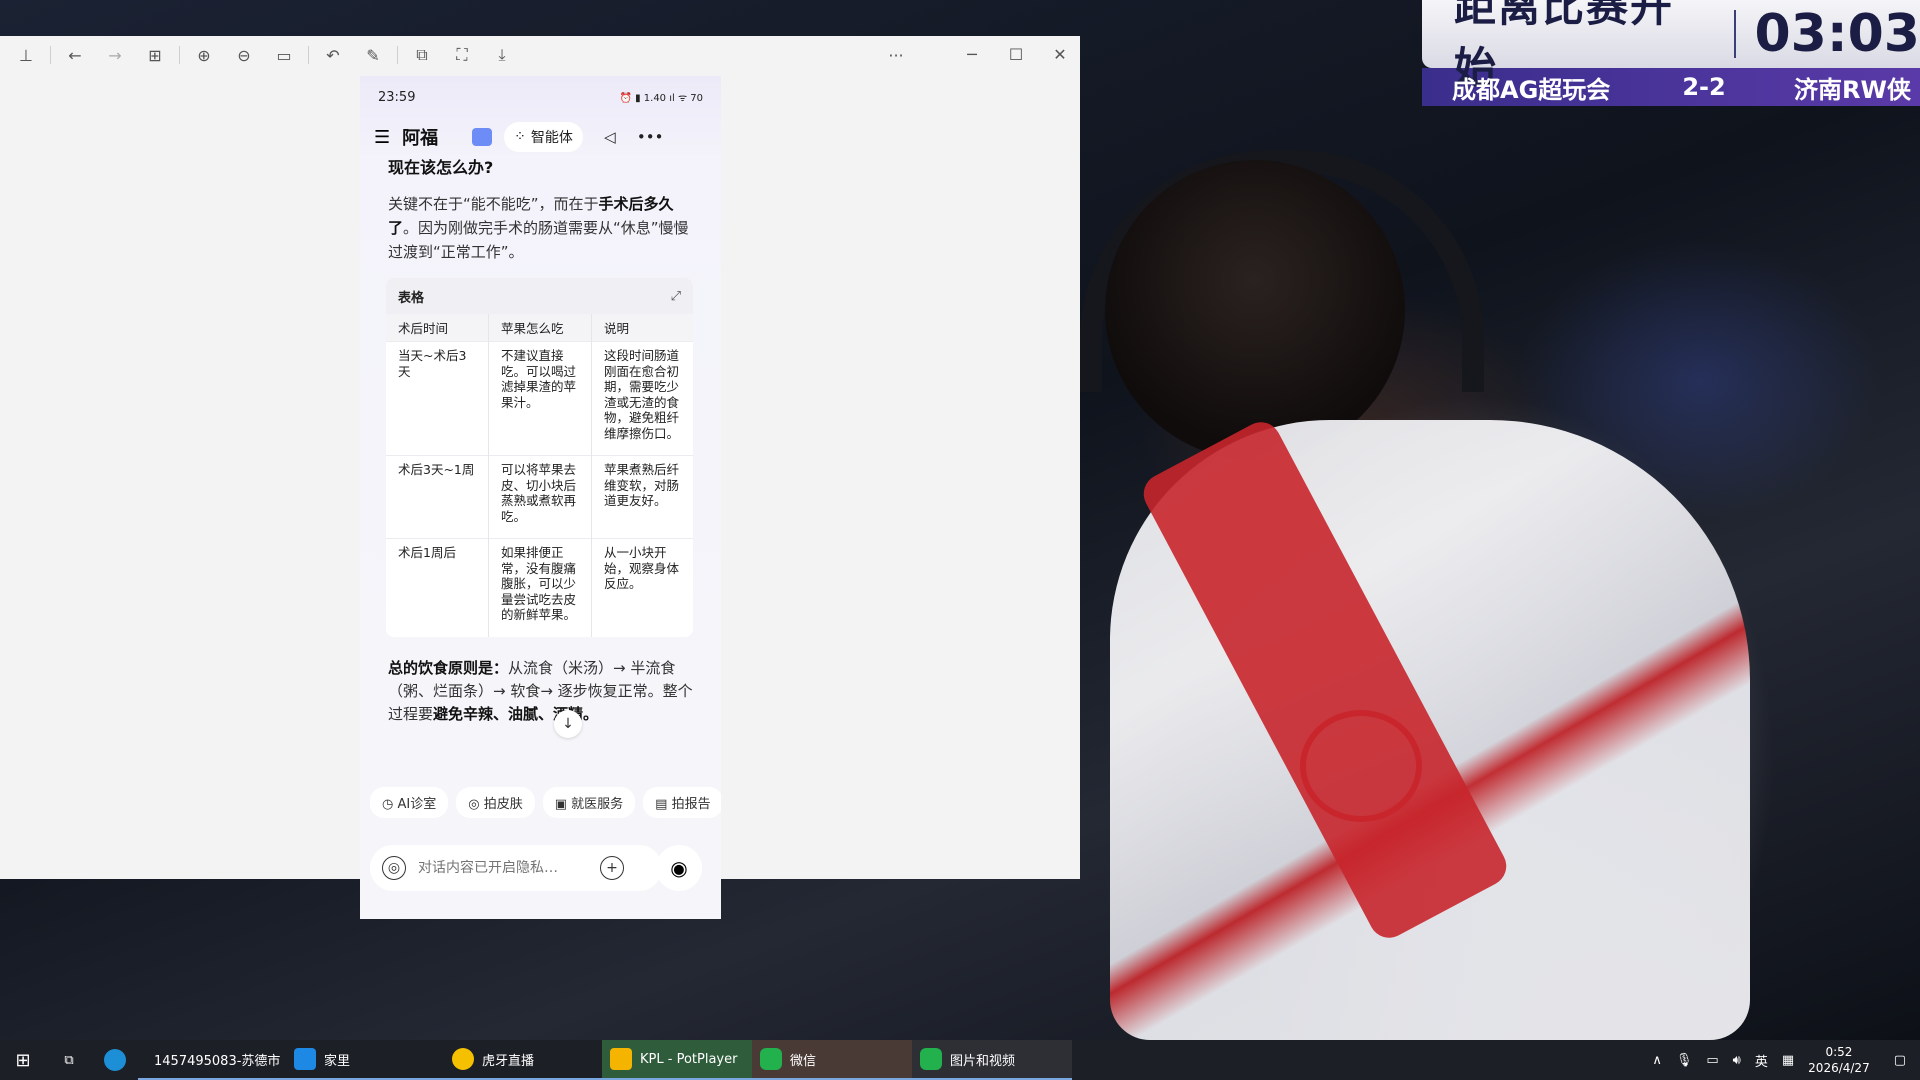 Image resolution: width=1920 pixels, height=1080 pixels. I want to click on speaker-icon: ◁, so click(610, 137).